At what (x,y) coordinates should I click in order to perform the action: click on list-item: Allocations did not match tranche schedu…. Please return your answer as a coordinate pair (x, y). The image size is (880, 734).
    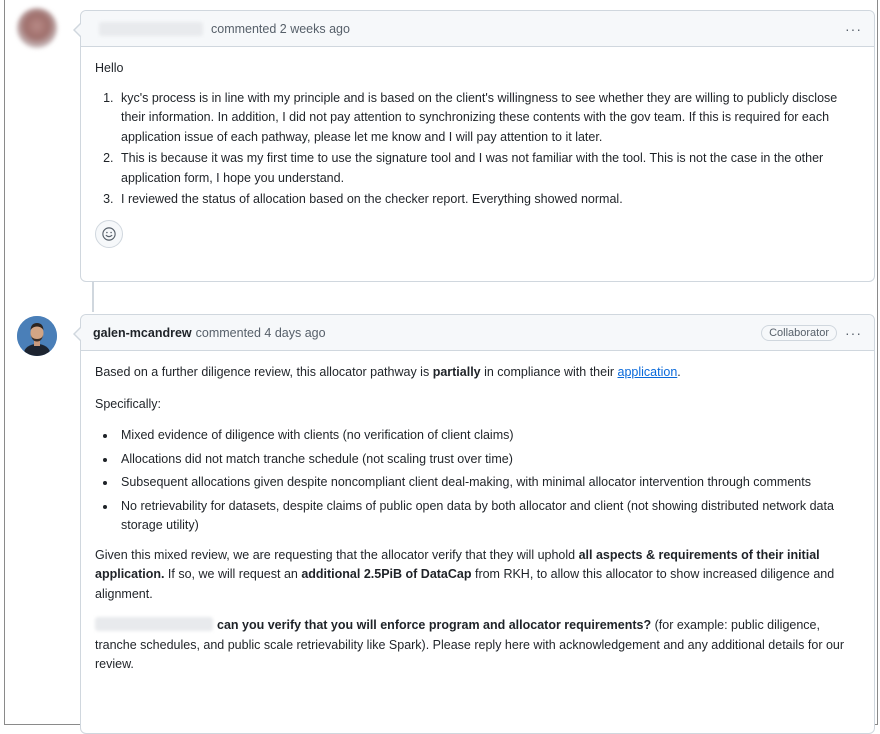
    Looking at the image, I should click on (488, 460).